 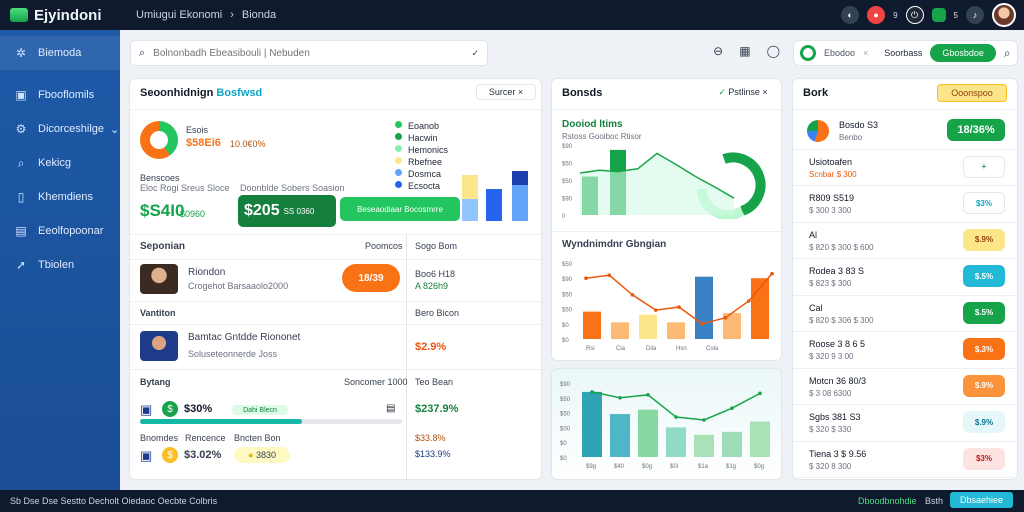 What do you see at coordinates (887, 501) in the screenshot?
I see `status-link: Dboodbnohdie` at bounding box center [887, 501].